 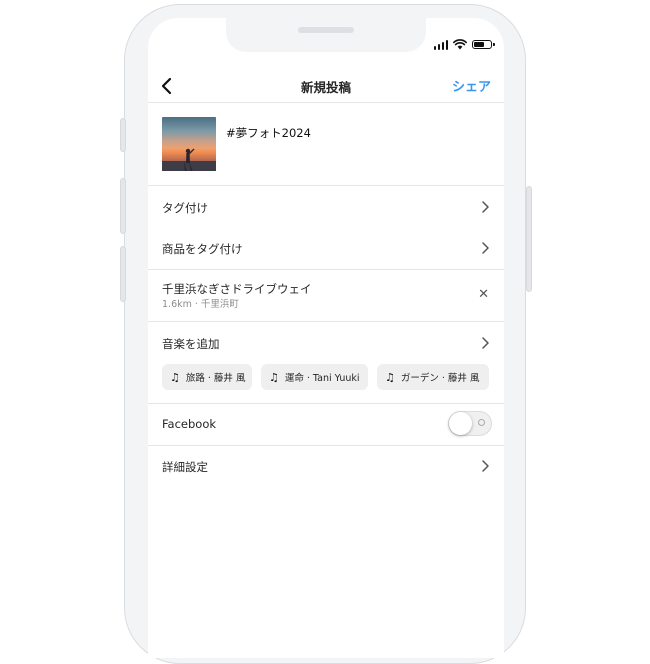 I want to click on location-row: 千里浜なぎさドライブウェイ 1.6km · 千里浜町 ✕, so click(x=326, y=295).